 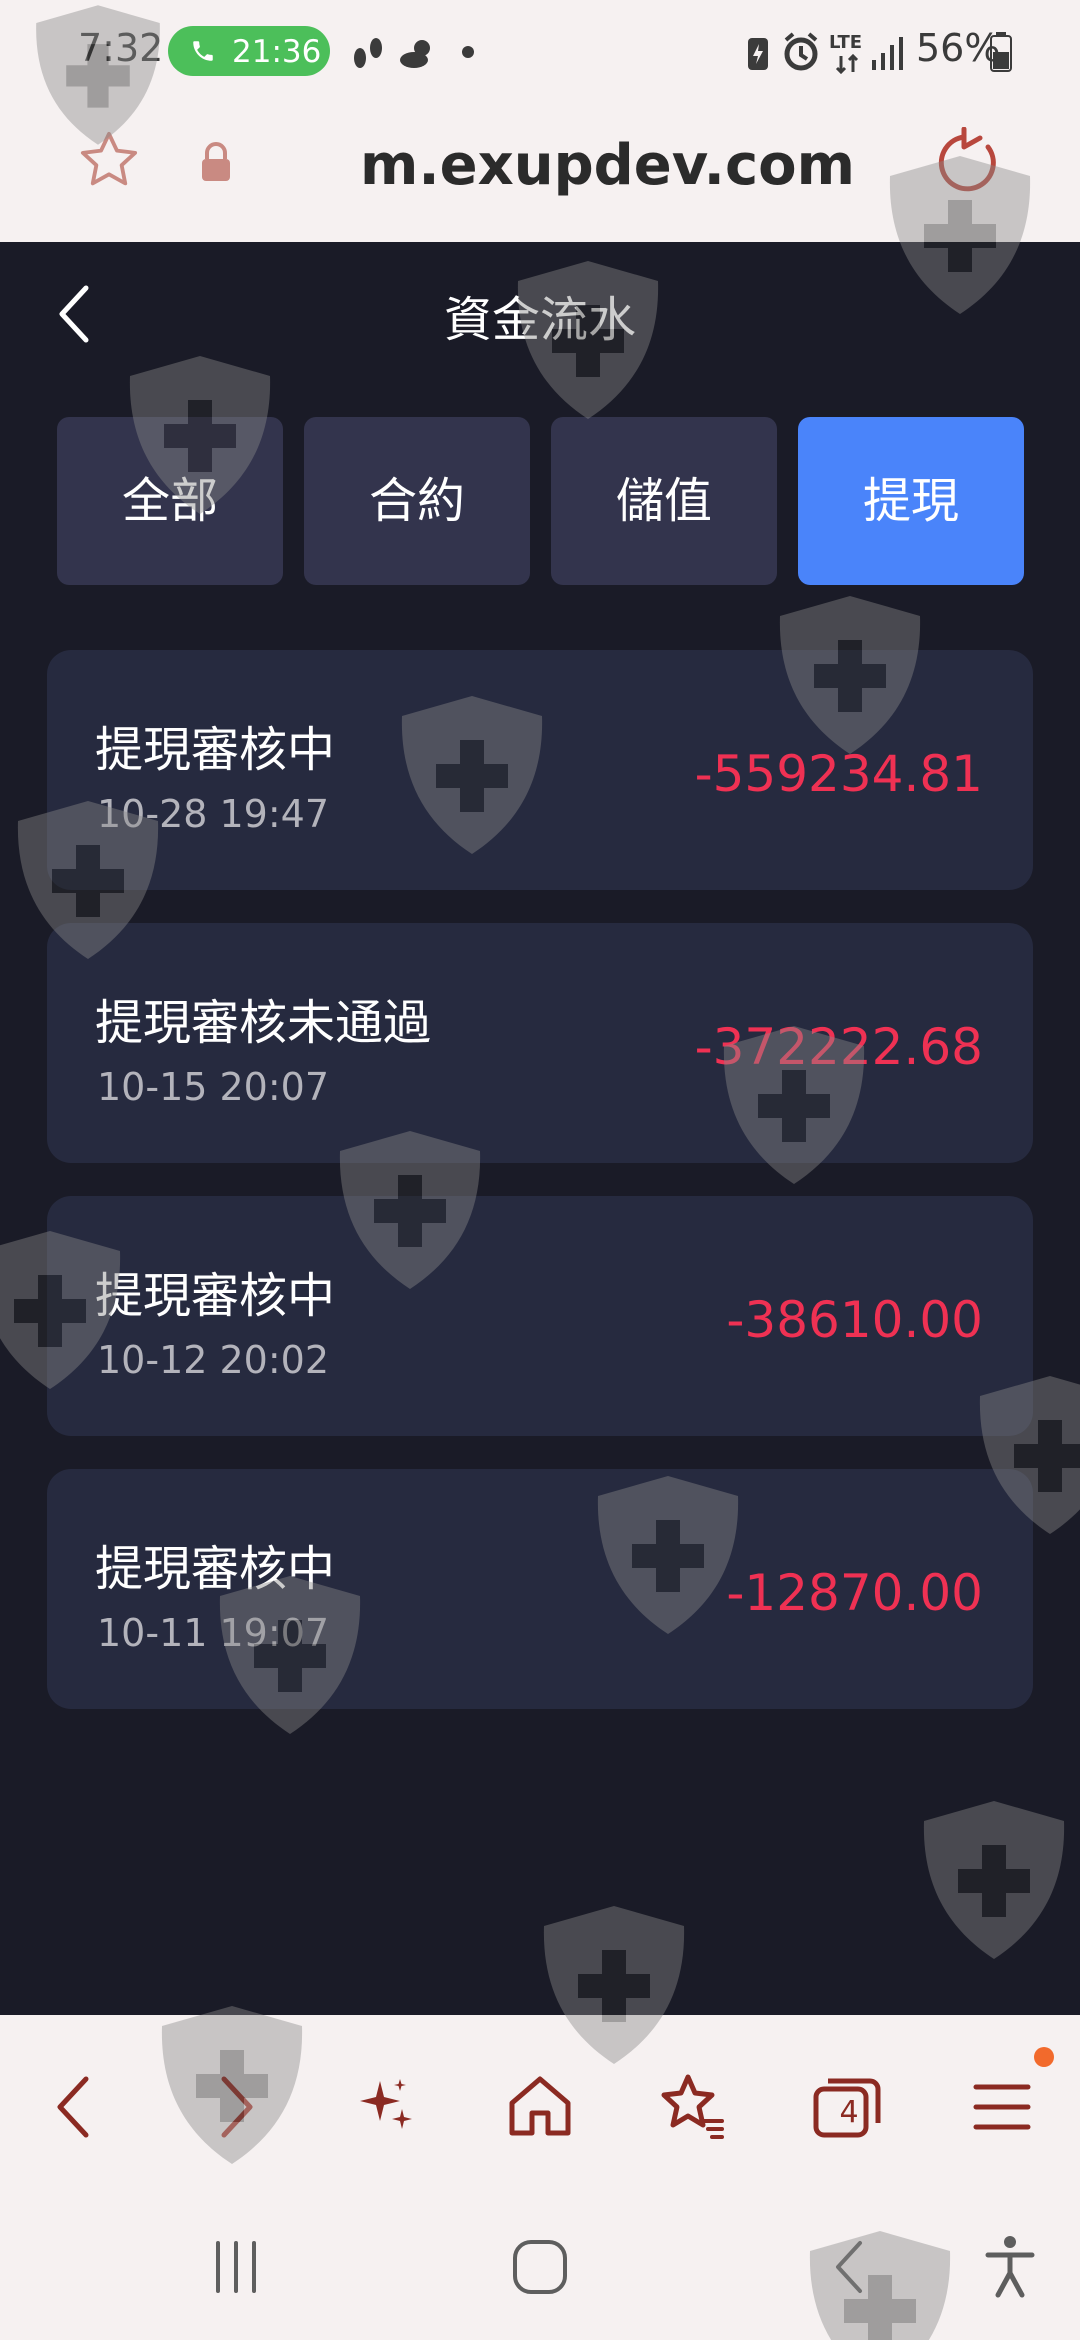 I want to click on browser-forward-icon, so click(x=236, y=2107).